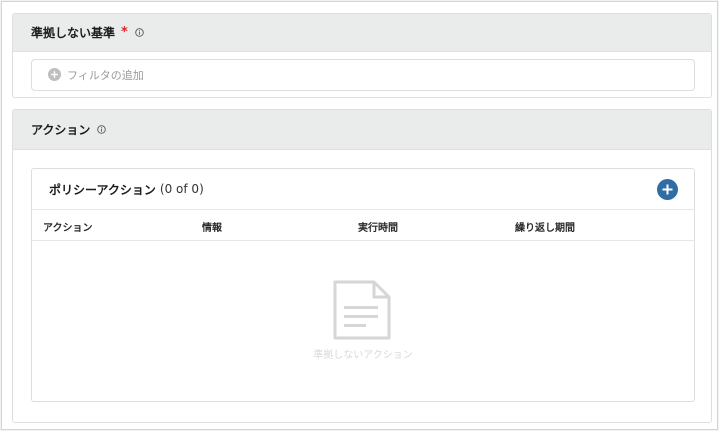 The image size is (719, 431). I want to click on actions-title: アクション, so click(61, 130).